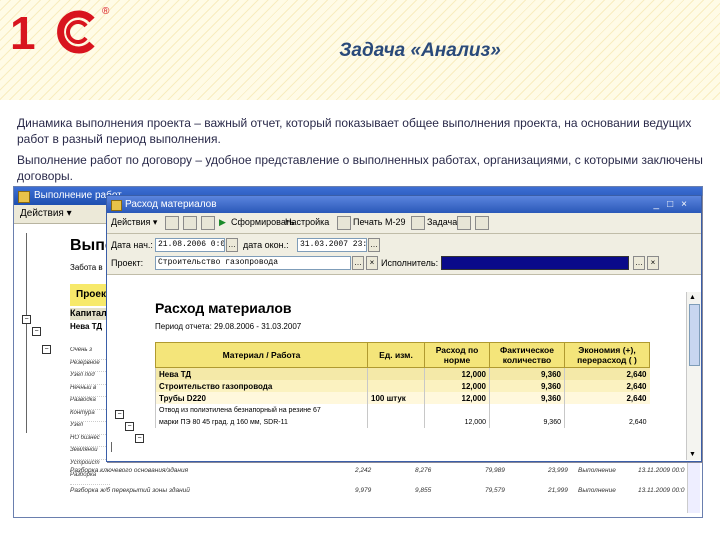 The height and width of the screenshot is (540, 720). Describe the element at coordinates (420, 50) in the screenshot. I see `slide-title: Задача «Анализ»` at that location.